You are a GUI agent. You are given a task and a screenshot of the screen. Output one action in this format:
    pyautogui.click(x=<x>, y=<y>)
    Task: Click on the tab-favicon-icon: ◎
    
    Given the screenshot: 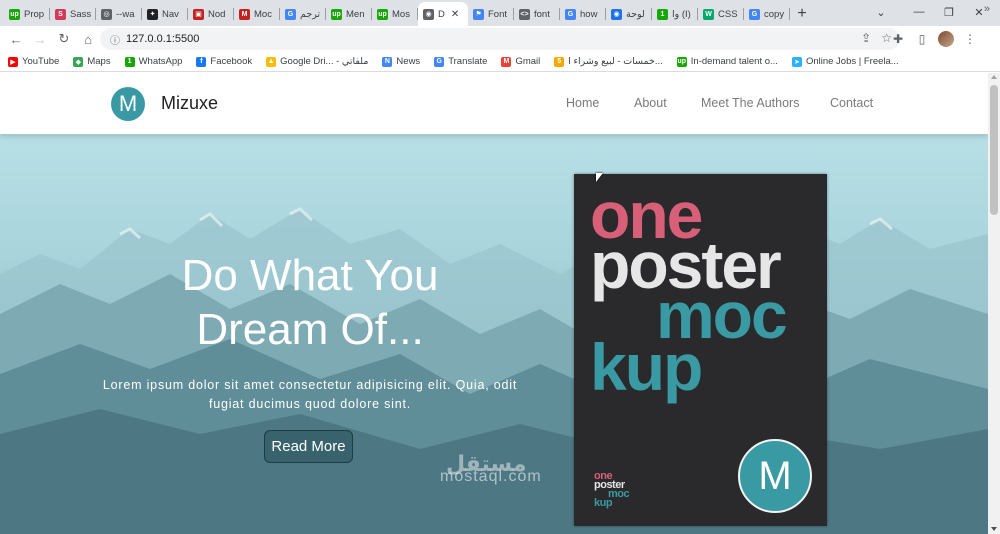 What is the action you would take?
    pyautogui.click(x=106, y=14)
    